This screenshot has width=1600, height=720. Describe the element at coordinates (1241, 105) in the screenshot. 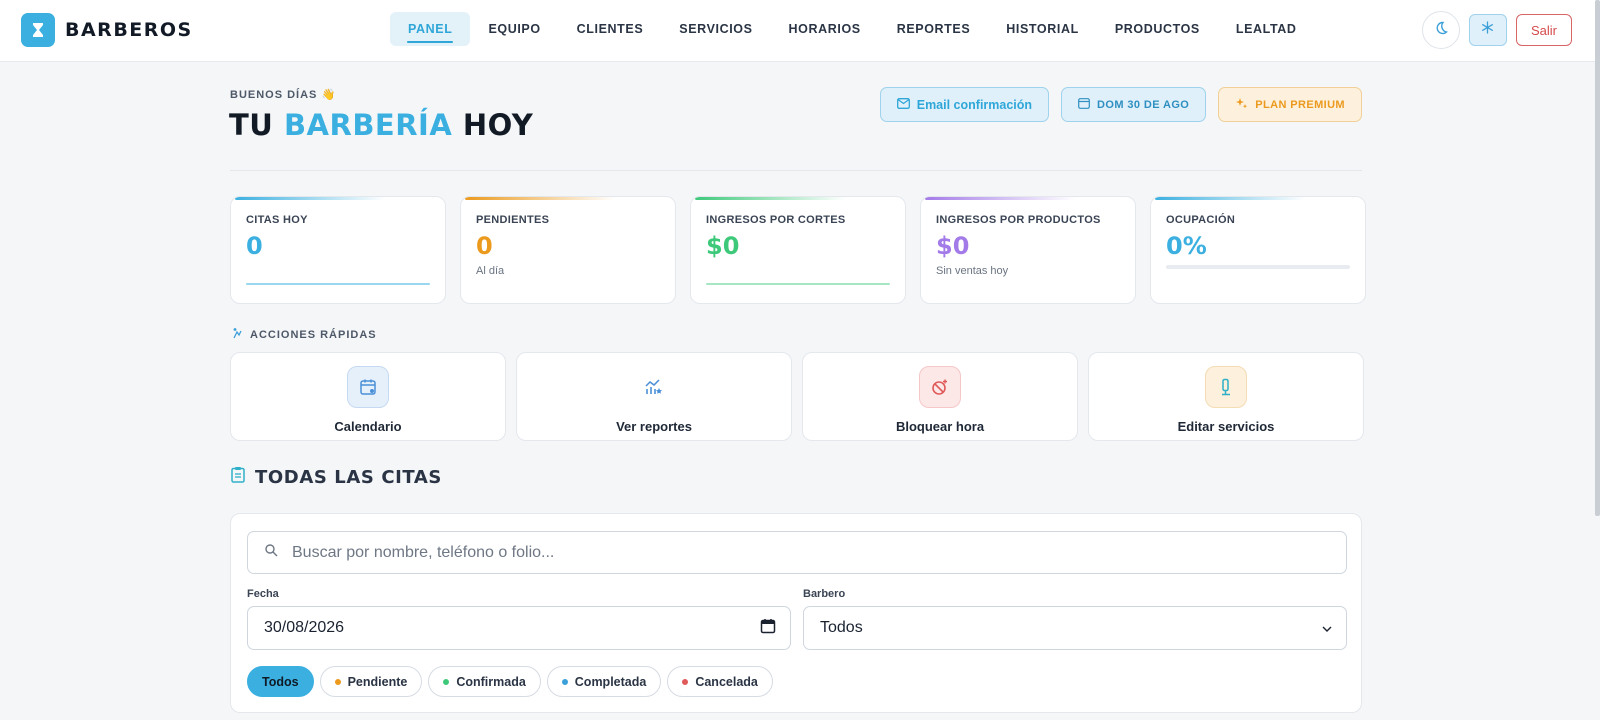

I see `sparkle-icon` at that location.